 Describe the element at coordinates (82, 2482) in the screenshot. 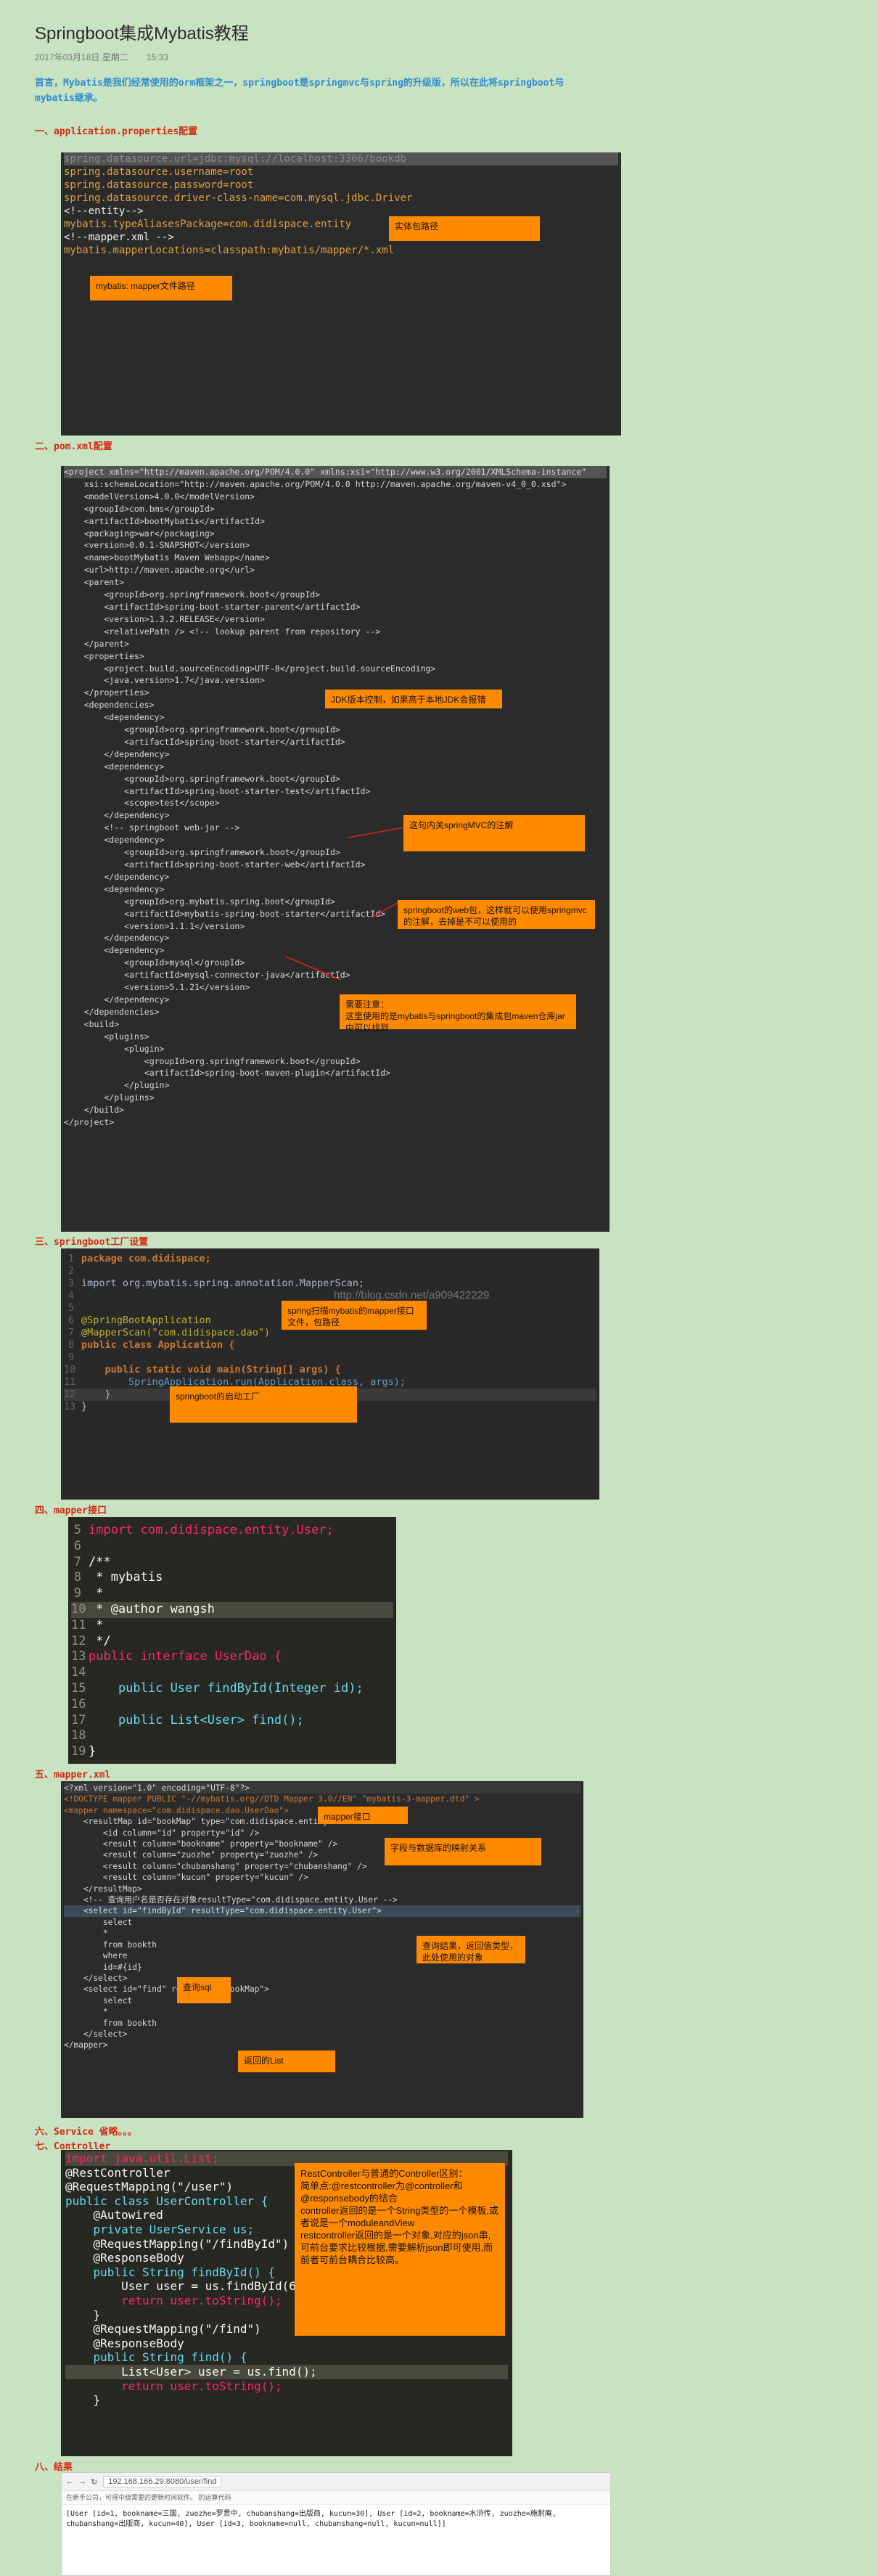

I see `forward-icon: →` at that location.